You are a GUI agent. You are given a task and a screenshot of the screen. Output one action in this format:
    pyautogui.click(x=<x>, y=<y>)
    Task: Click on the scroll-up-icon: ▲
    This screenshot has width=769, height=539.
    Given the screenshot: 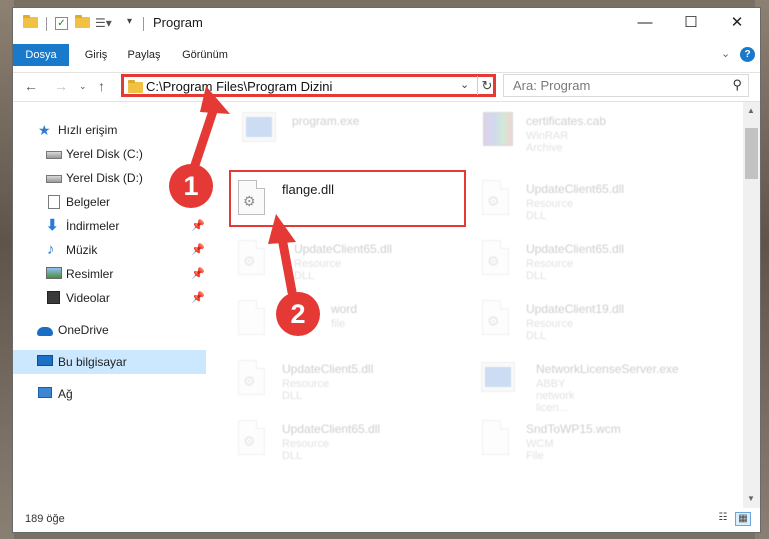 What is the action you would take?
    pyautogui.click(x=751, y=110)
    